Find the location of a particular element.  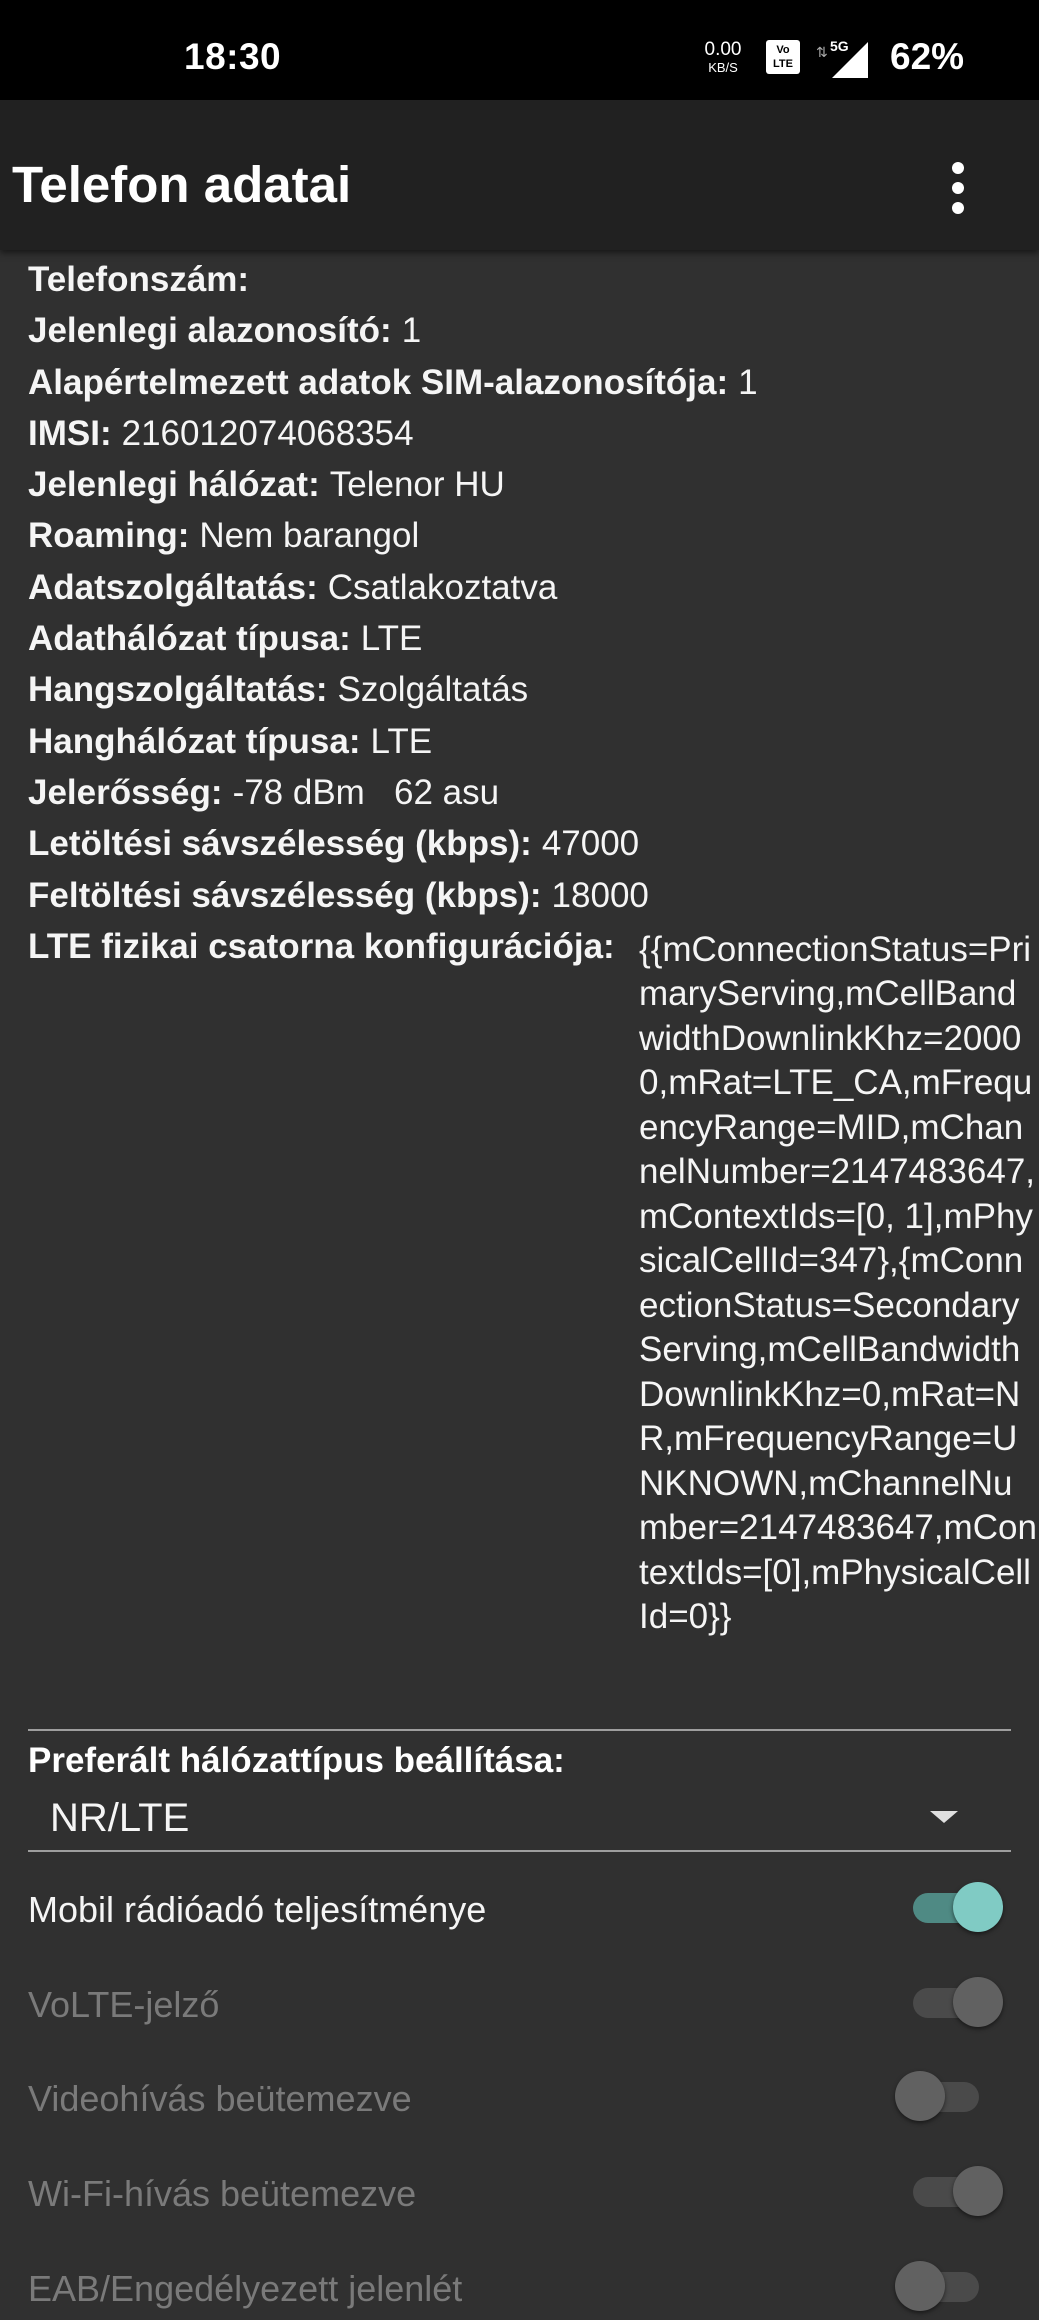

eab-presence-switch is located at coordinates (940, 2286).